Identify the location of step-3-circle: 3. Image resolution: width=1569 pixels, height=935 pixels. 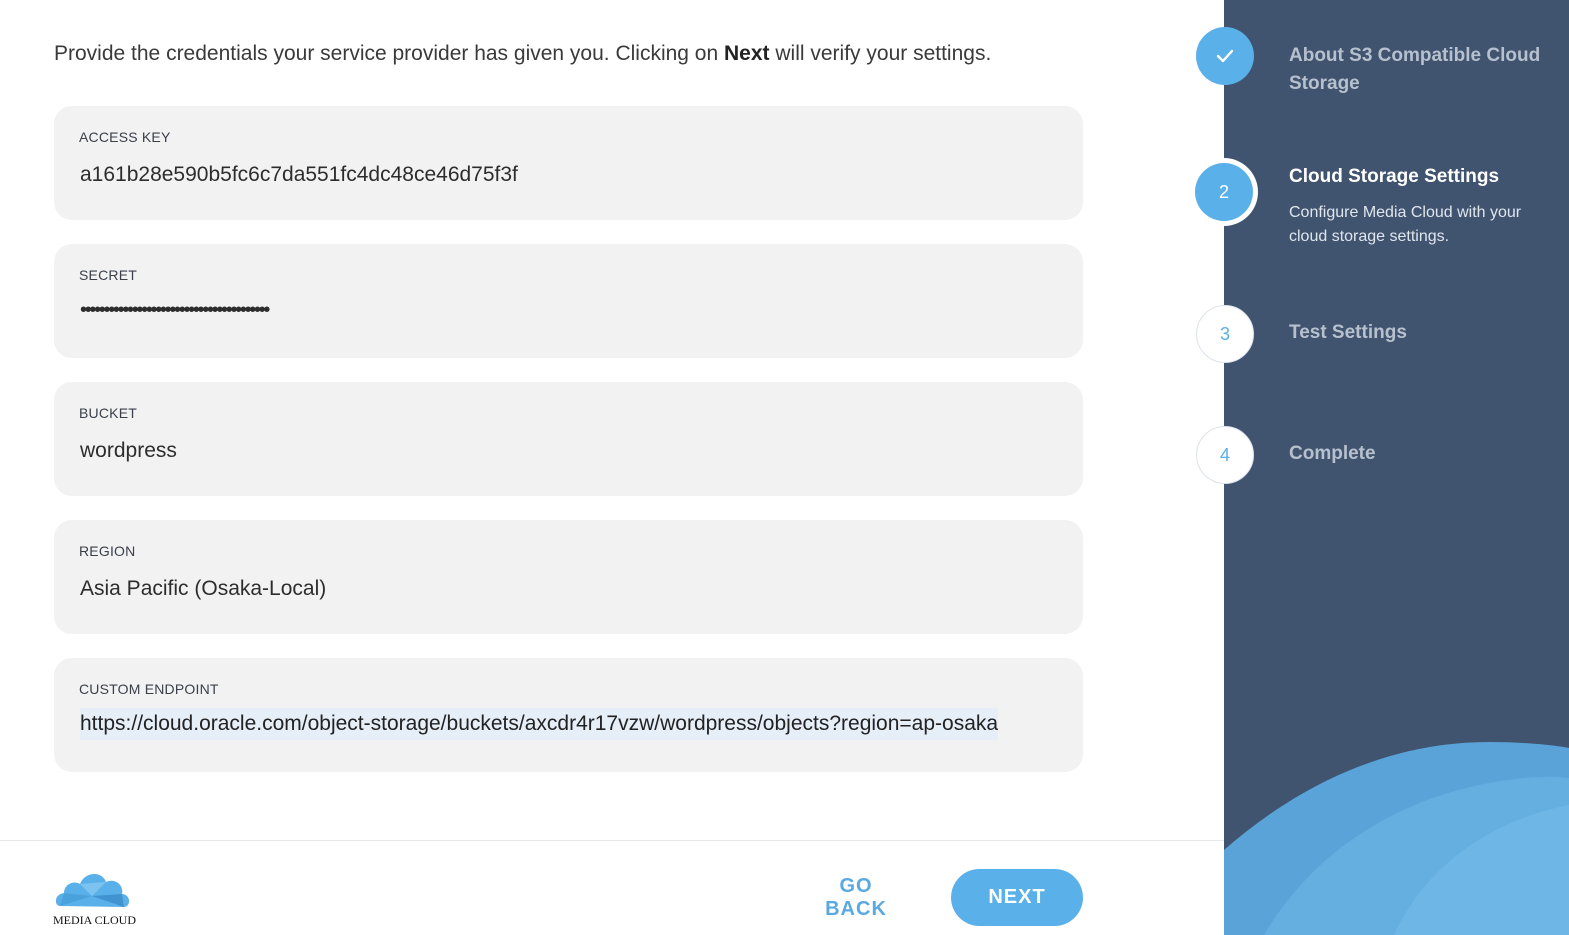
(1225, 334).